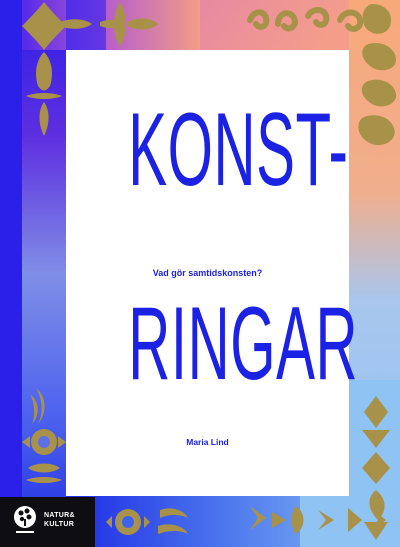 Image resolution: width=400 pixels, height=547 pixels. Describe the element at coordinates (25, 519) in the screenshot. I see `tree-logo-icon` at that location.